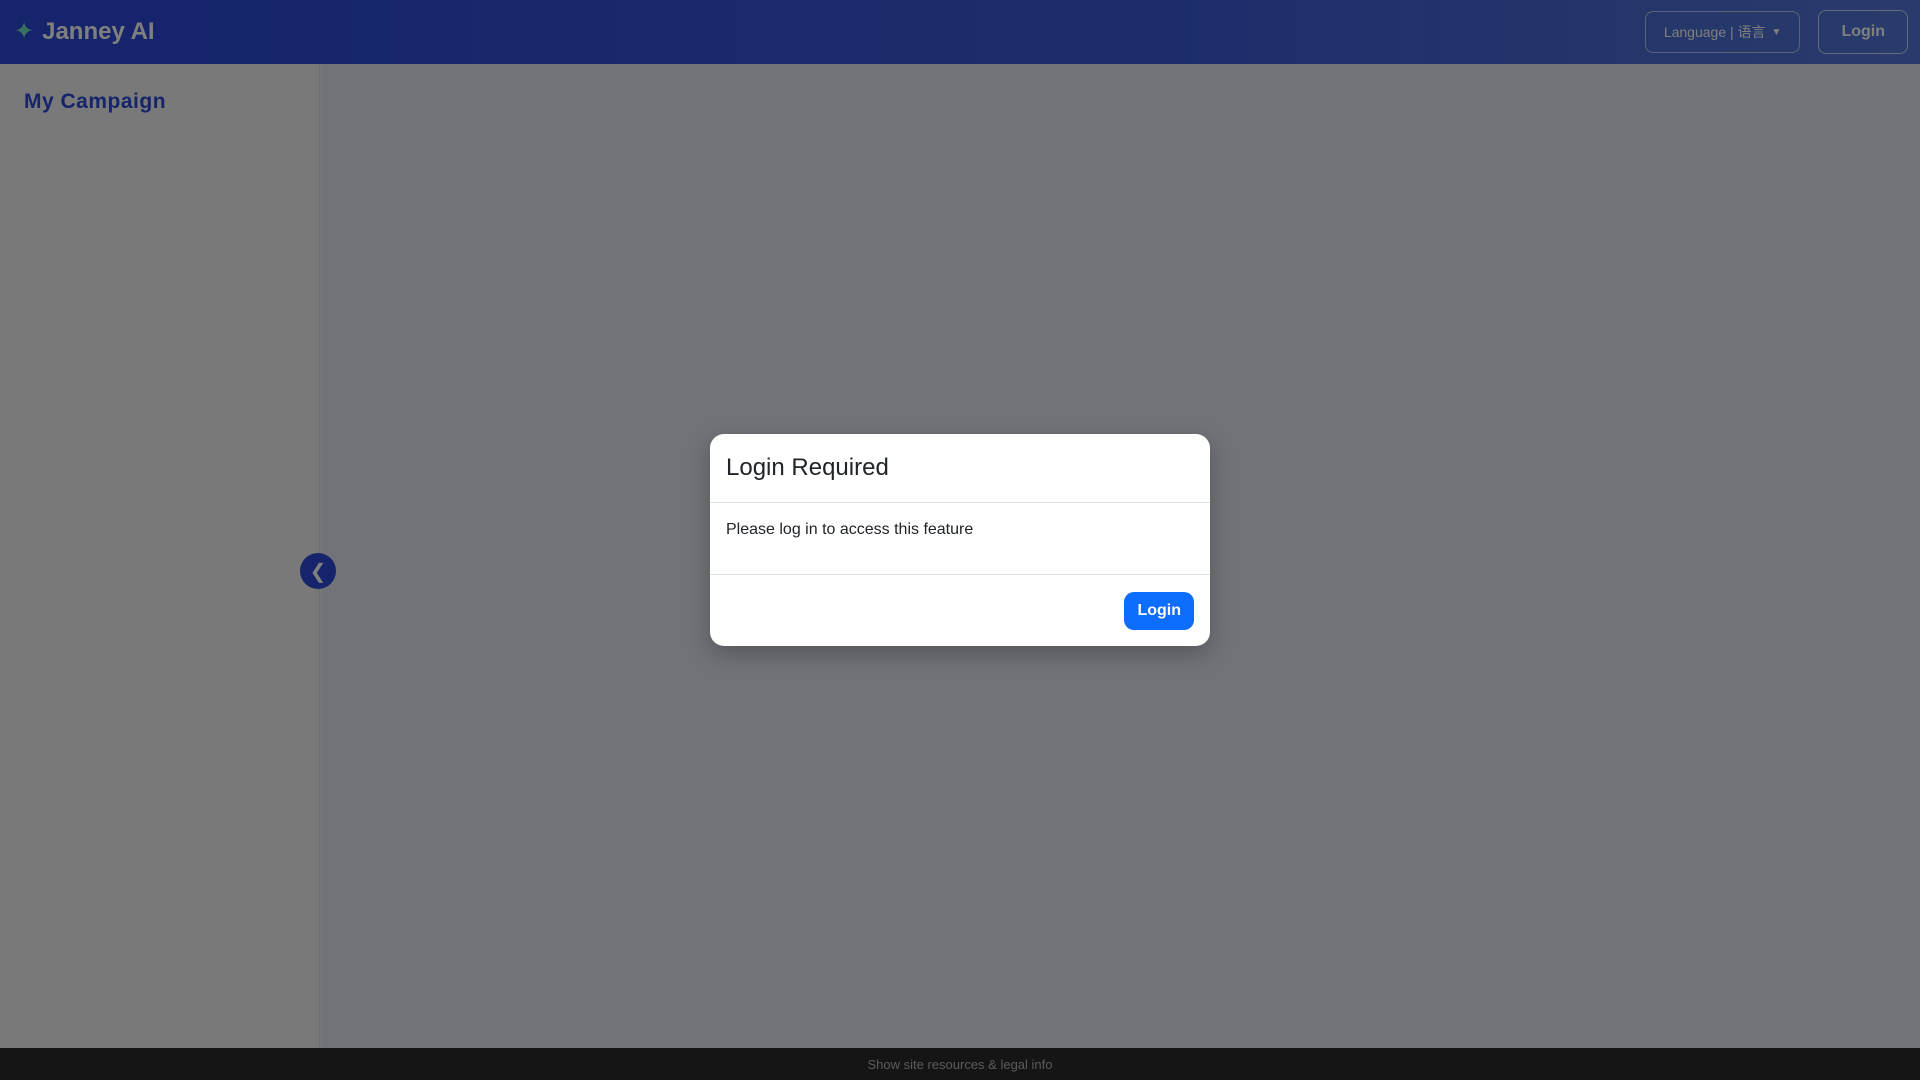 This screenshot has width=1920, height=1080. I want to click on modal-body: Please log in to access this feature, so click(960, 539).